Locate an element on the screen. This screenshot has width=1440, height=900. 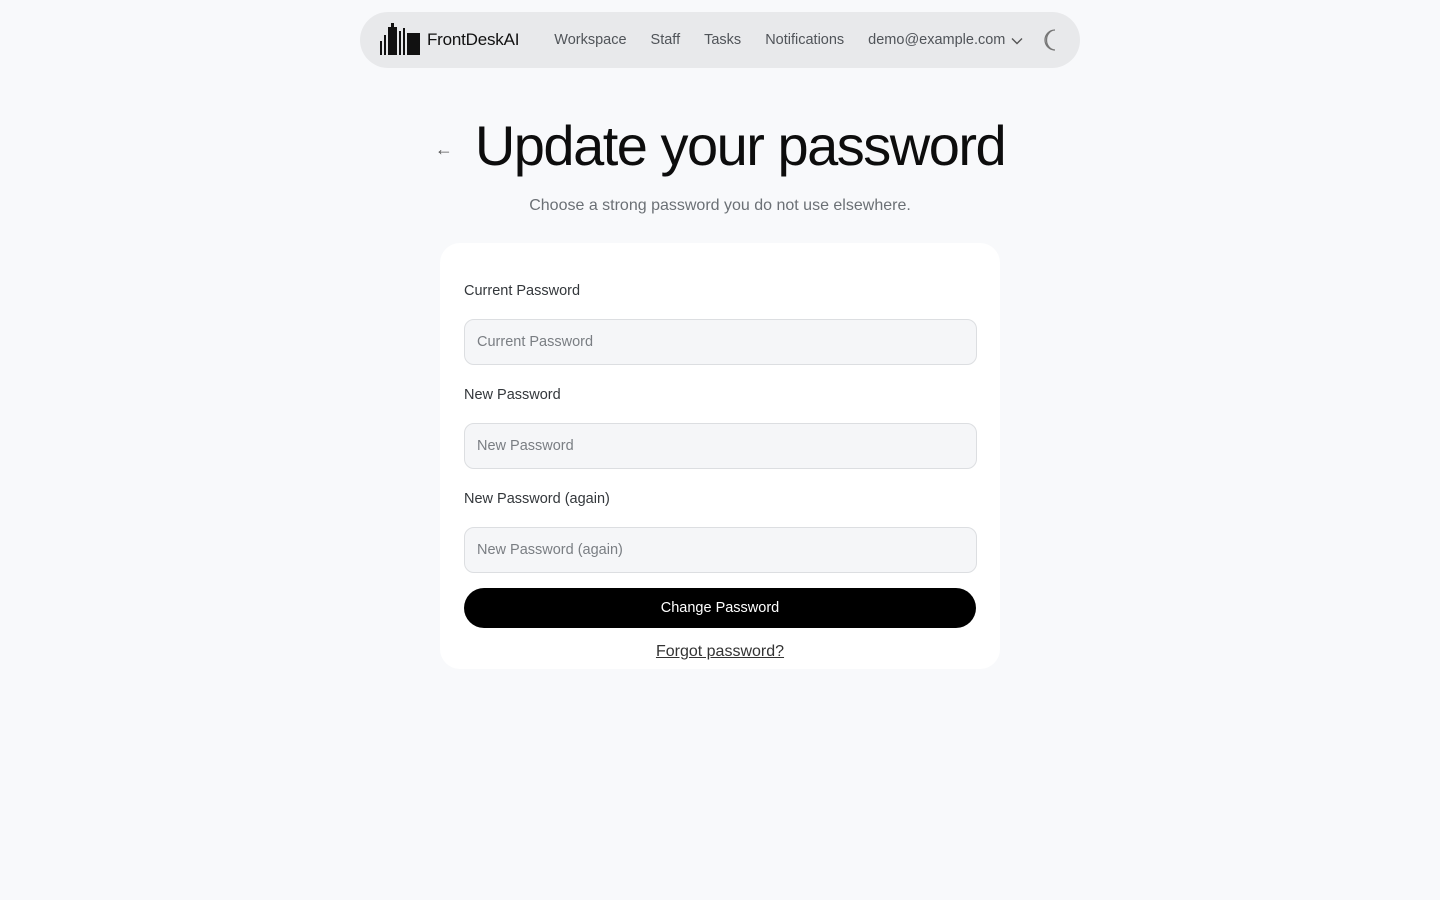
back-arrow-icon: ← is located at coordinates (444, 149).